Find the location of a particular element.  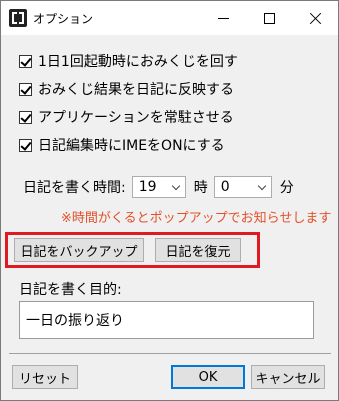

close-button is located at coordinates (315, 18).